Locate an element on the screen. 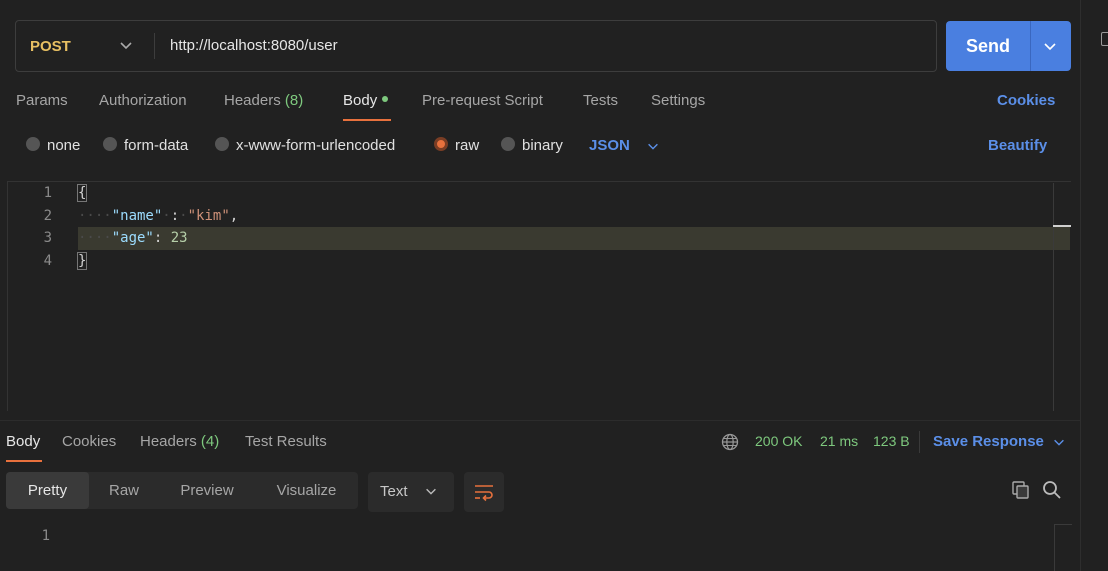 The width and height of the screenshot is (1108, 571). url-input is located at coordinates (540, 45).